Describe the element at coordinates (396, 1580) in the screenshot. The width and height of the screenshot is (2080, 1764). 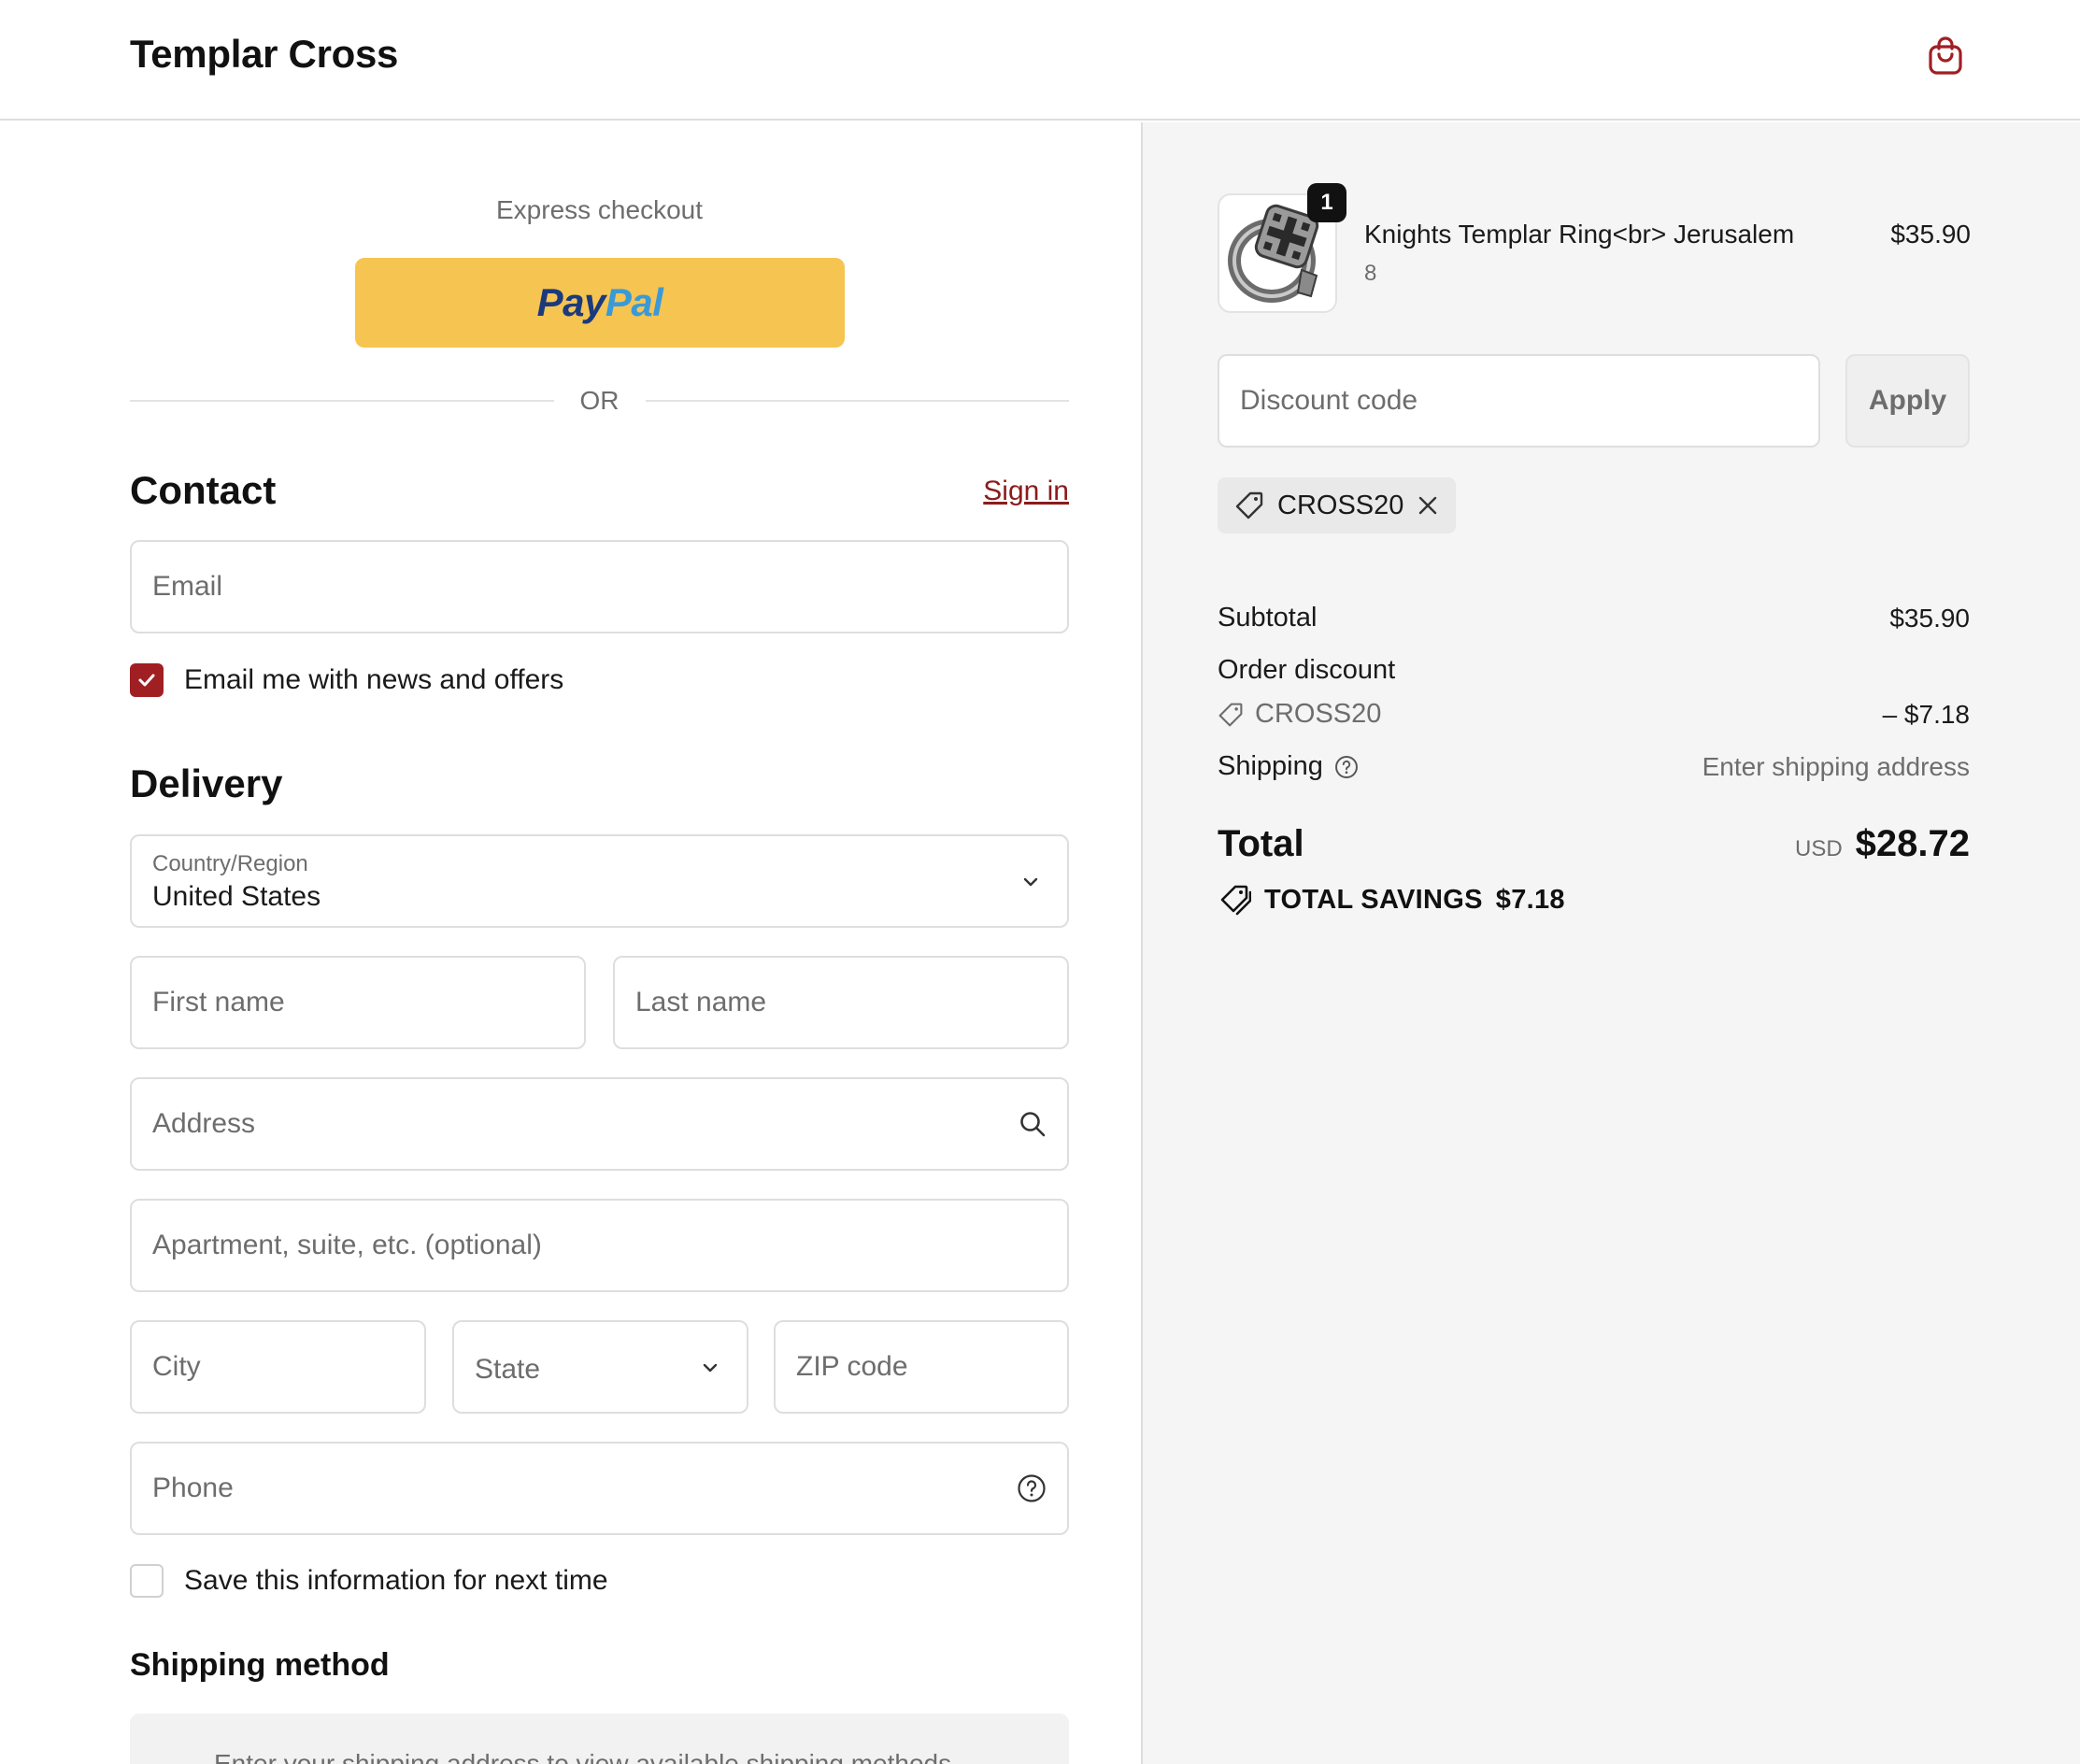
I see `save-info-label: Save this information for next time` at that location.